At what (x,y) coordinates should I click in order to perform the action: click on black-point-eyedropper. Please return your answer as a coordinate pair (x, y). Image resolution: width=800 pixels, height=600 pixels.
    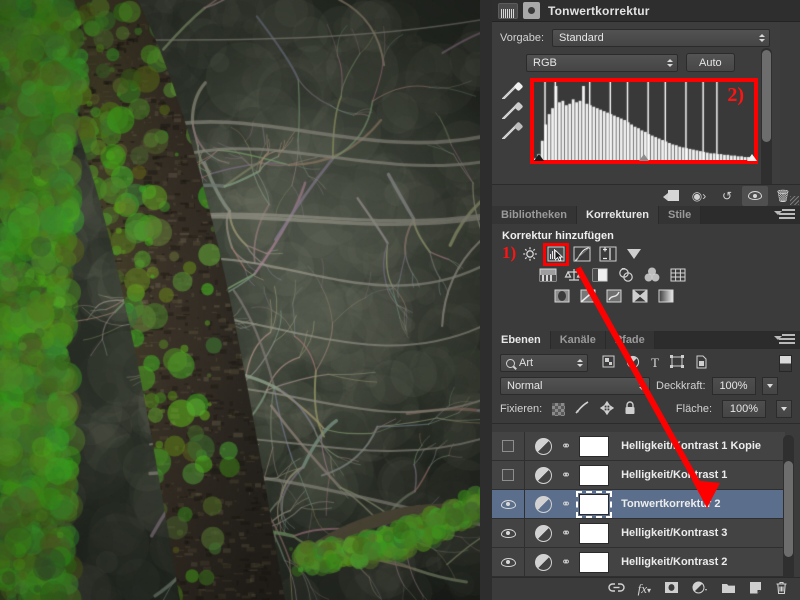
    Looking at the image, I should click on (512, 91).